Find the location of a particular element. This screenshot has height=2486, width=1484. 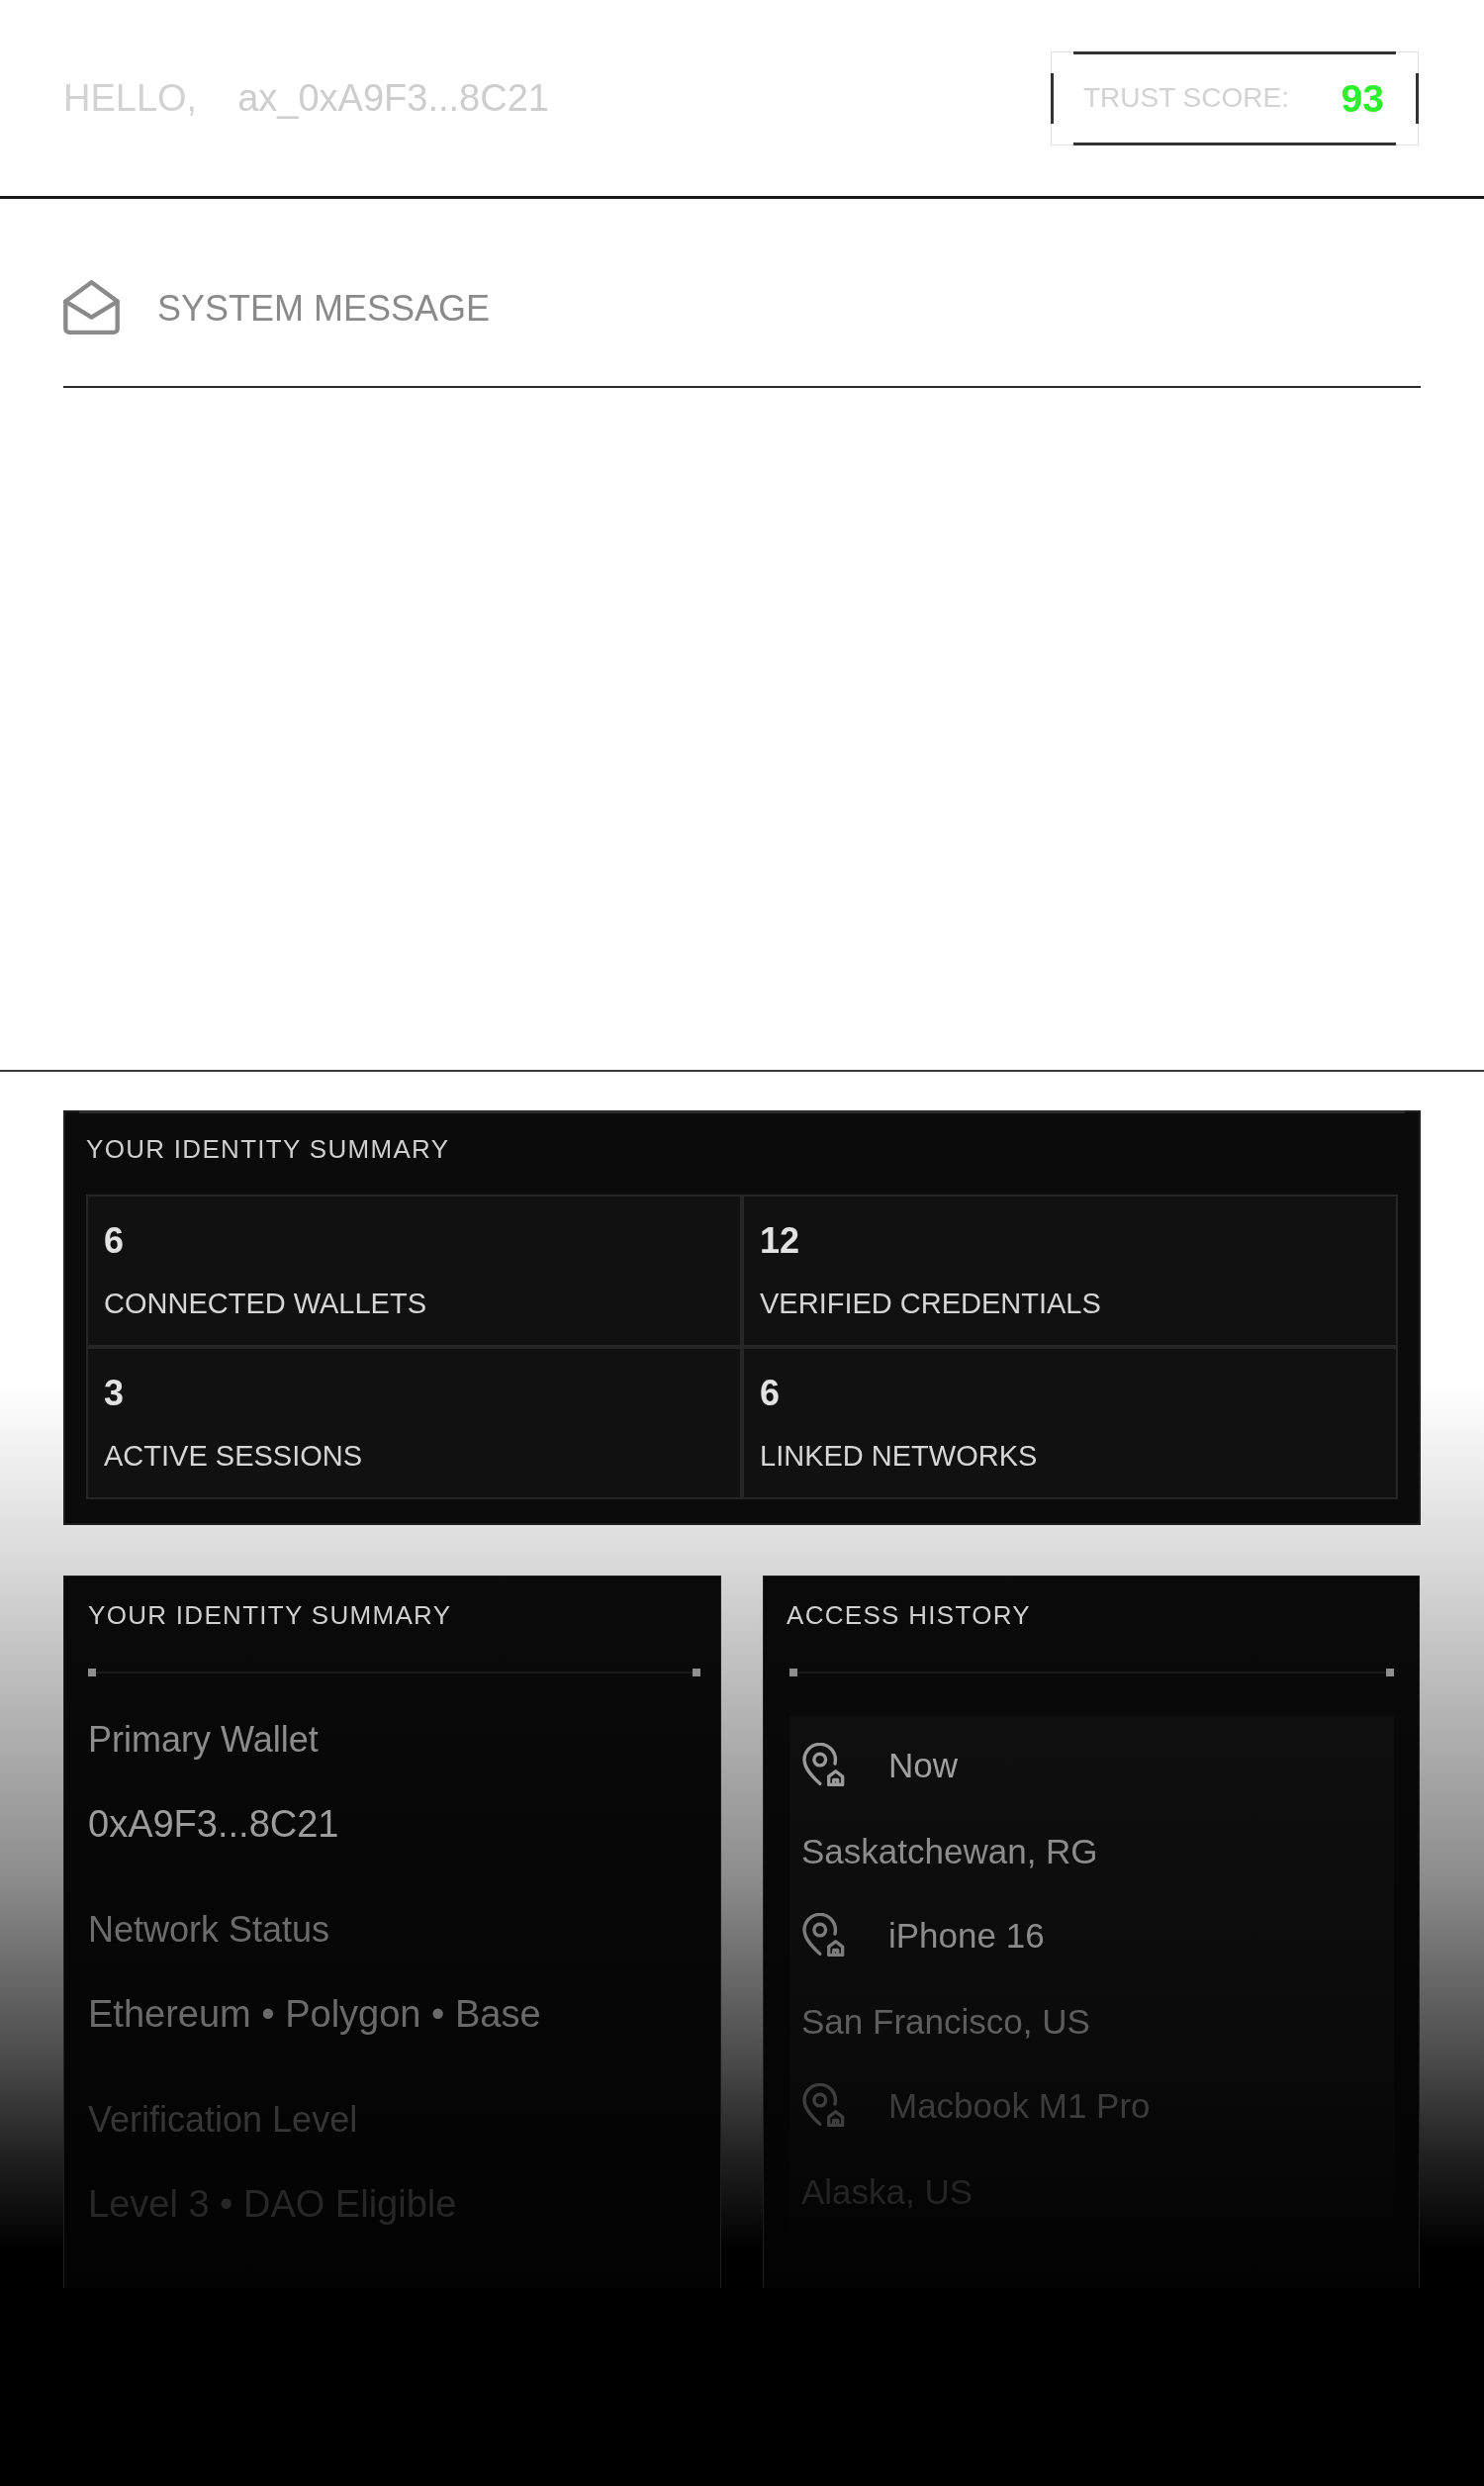

field-label: Network Status is located at coordinates (209, 1930).